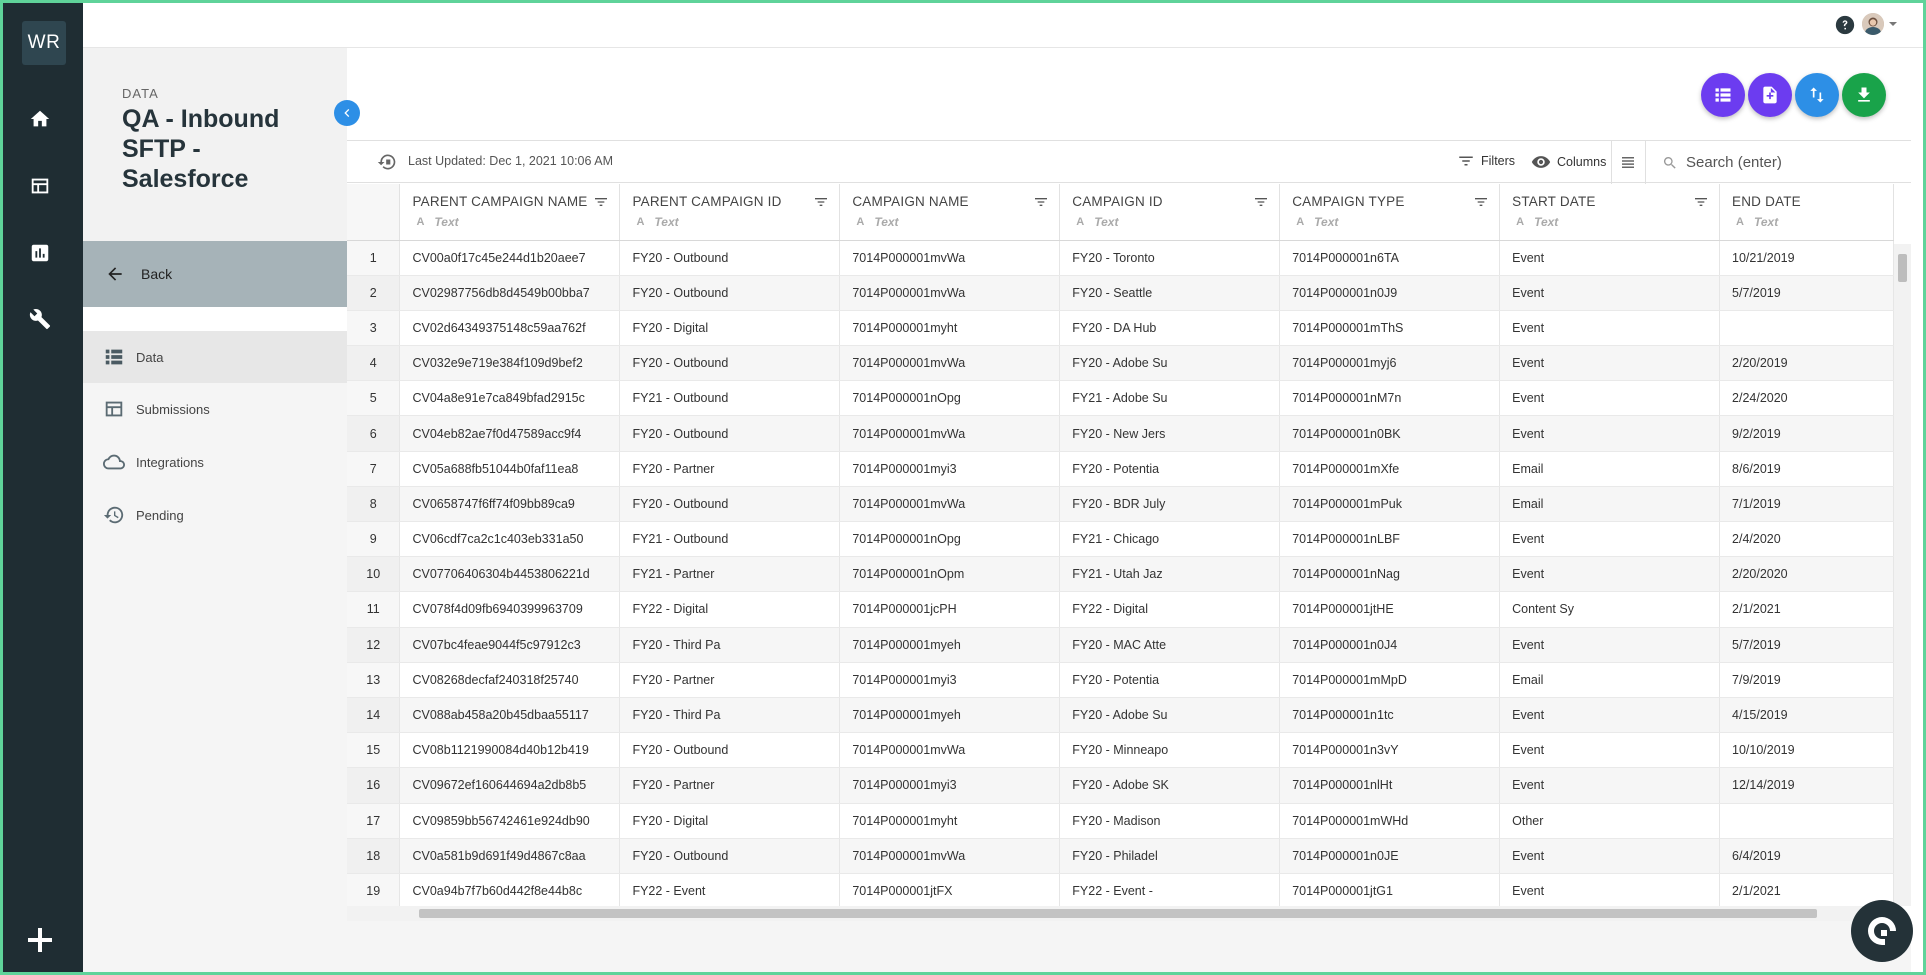 The width and height of the screenshot is (1926, 975). Describe the element at coordinates (1806, 212) in the screenshot. I see `column-header: END DATE A Text` at that location.